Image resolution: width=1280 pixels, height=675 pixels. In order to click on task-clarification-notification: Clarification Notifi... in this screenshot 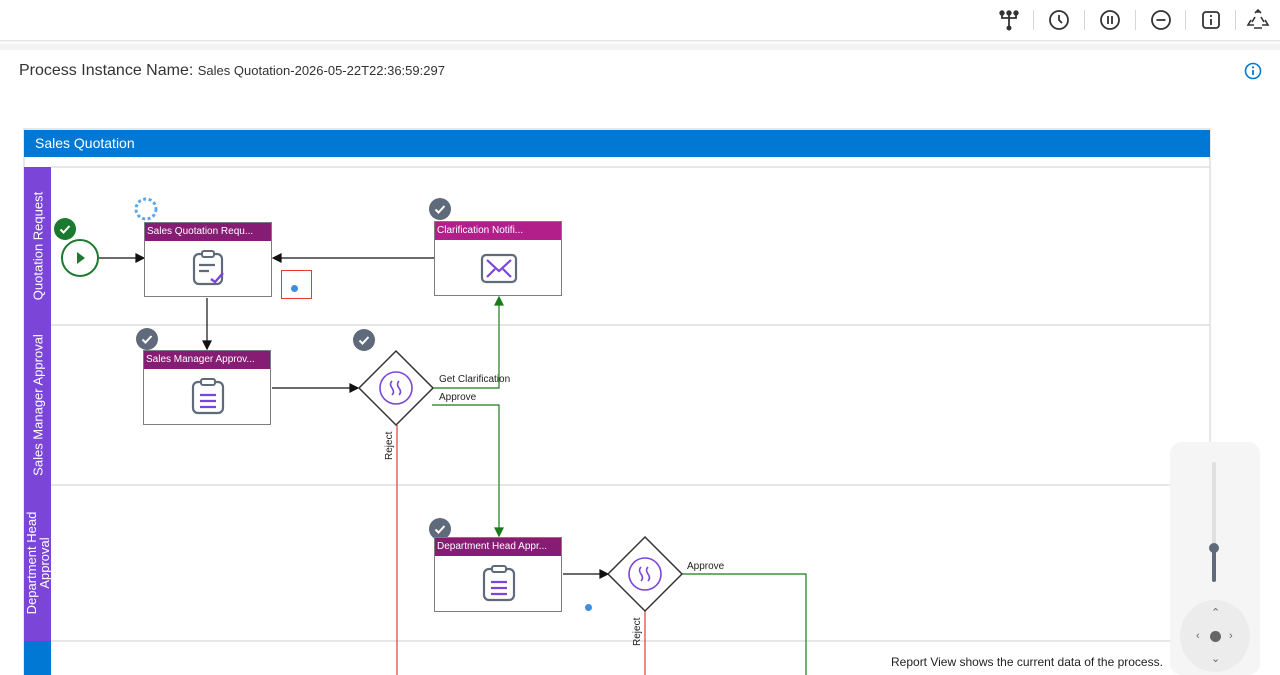, I will do `click(498, 258)`.